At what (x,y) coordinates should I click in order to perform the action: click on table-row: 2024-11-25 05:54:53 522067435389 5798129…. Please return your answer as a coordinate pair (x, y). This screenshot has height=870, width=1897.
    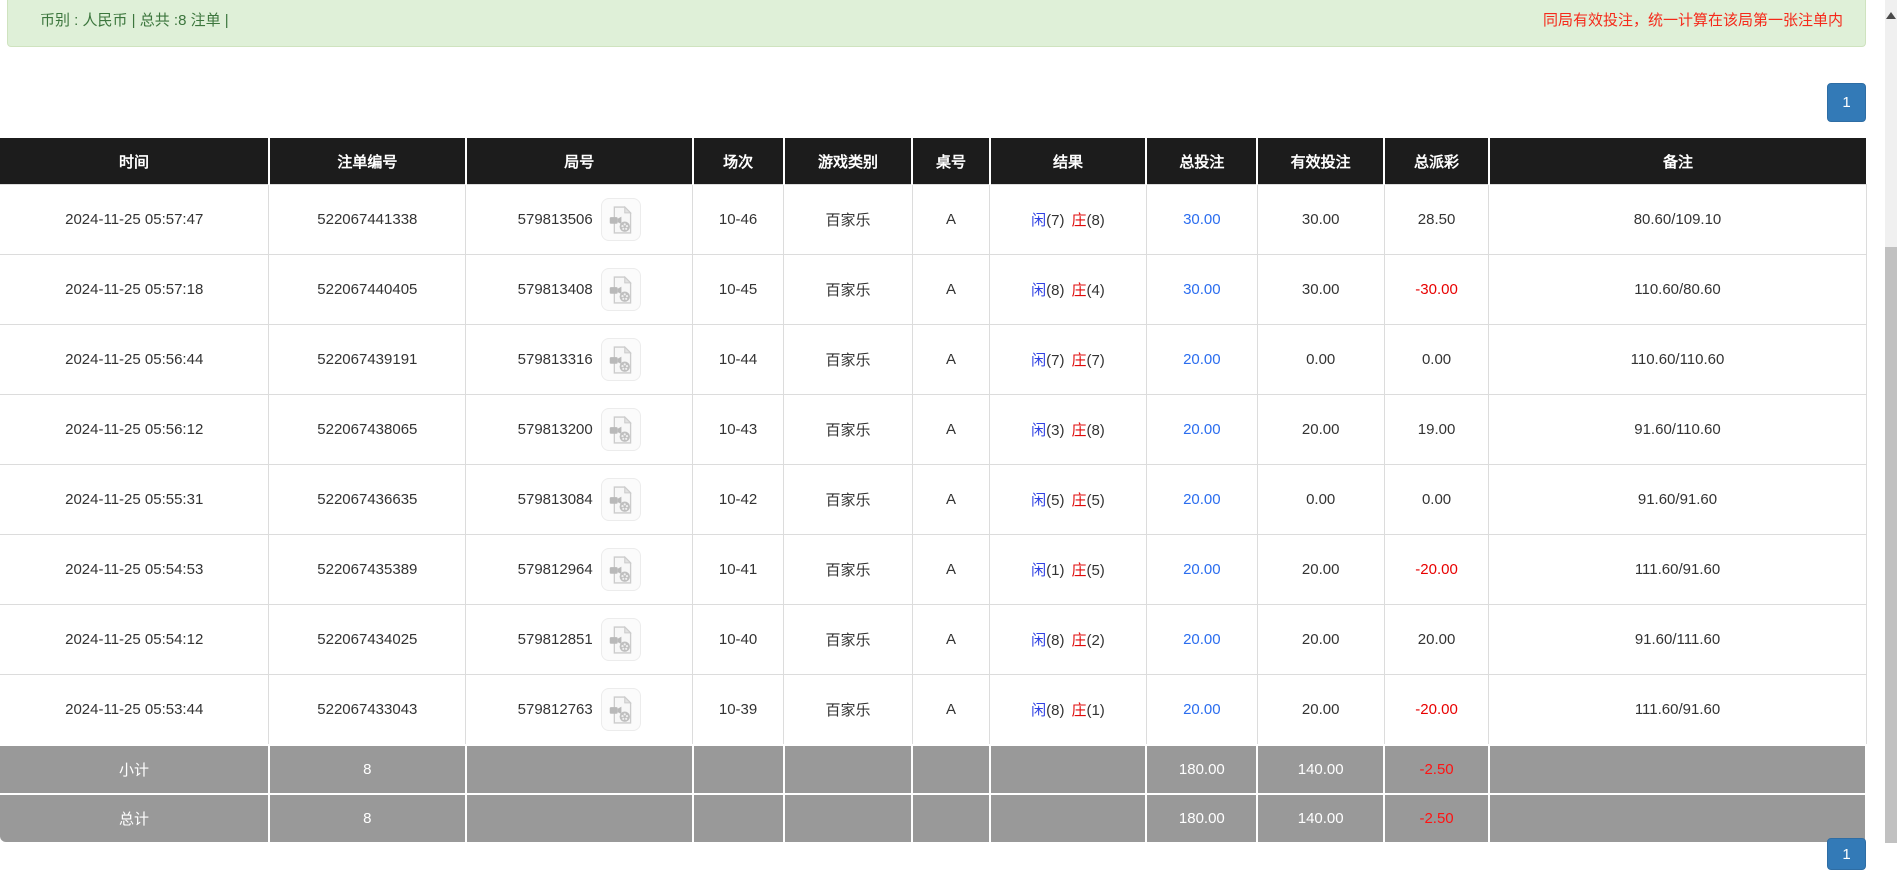
    Looking at the image, I should click on (933, 569).